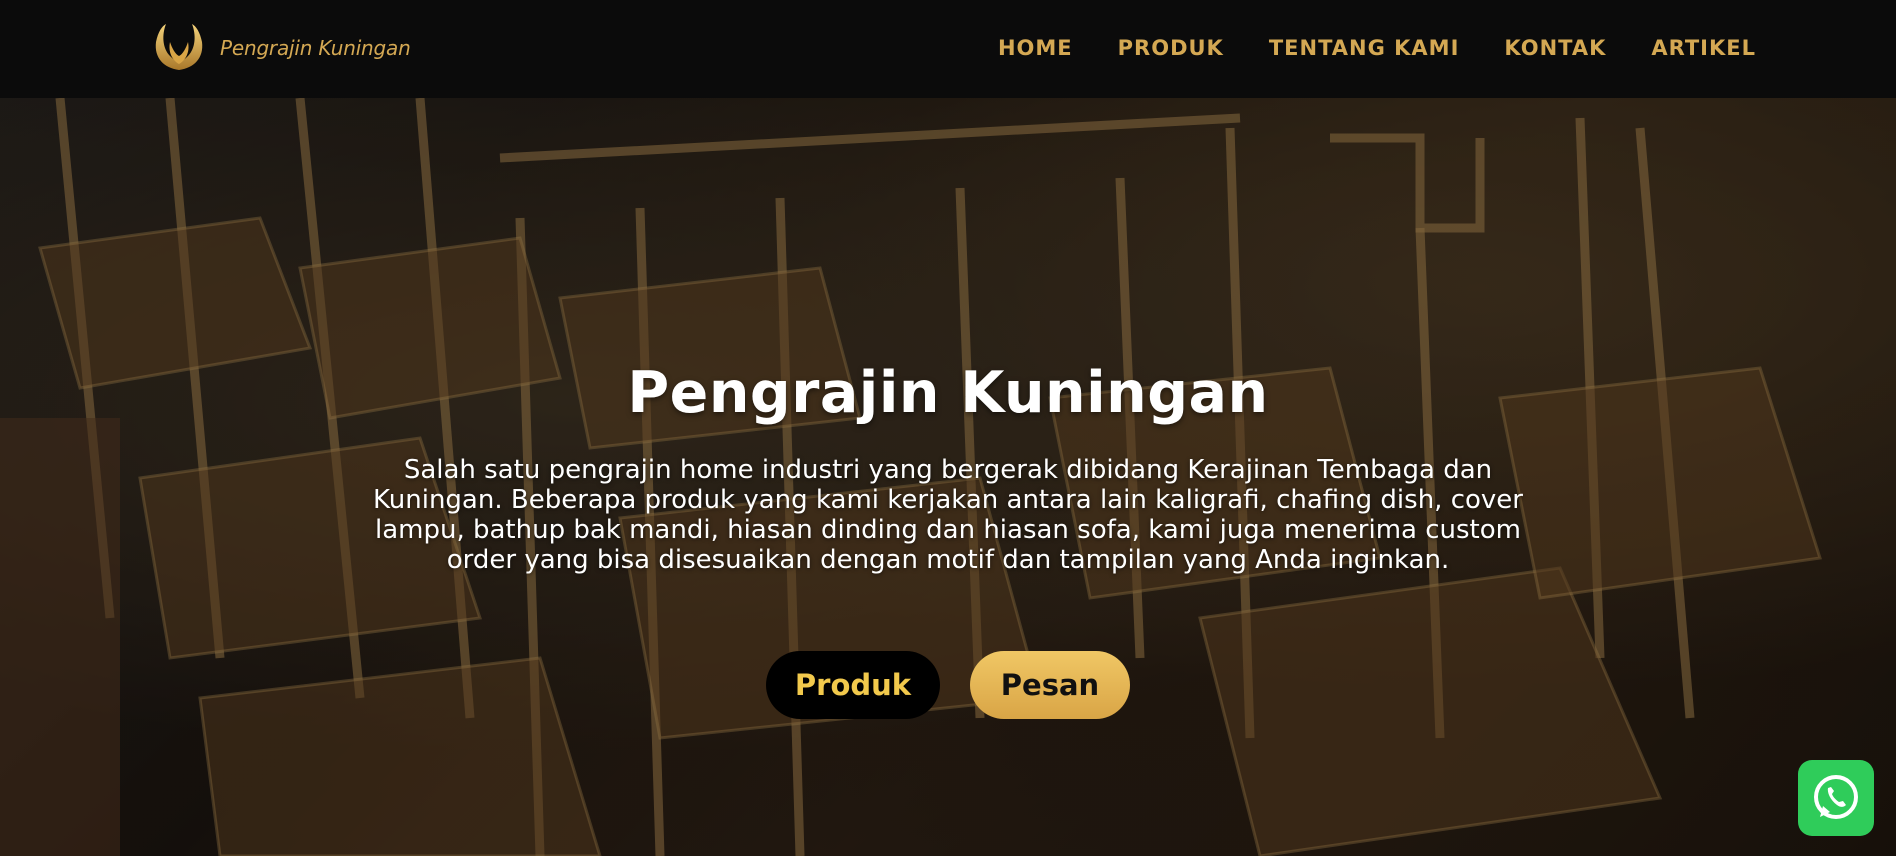  I want to click on brand-name: Pengrajin Kuningan, so click(315, 48).